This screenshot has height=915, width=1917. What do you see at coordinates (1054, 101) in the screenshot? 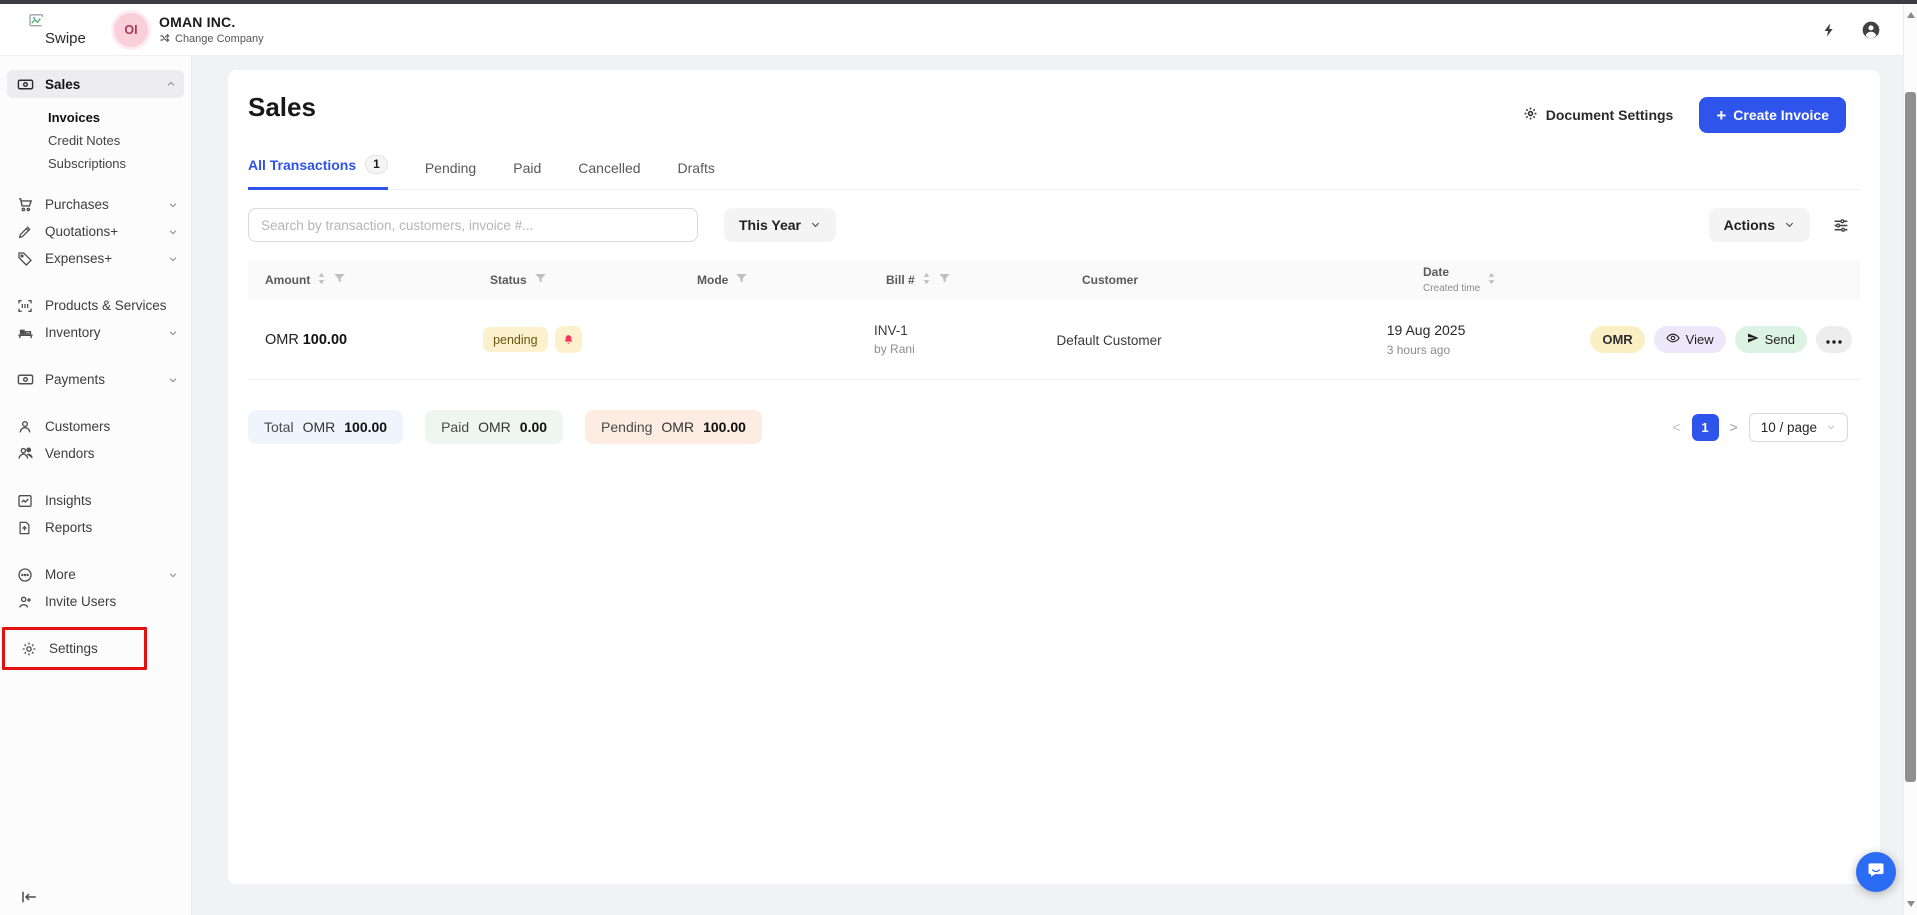
I see `card-header: Sales Document Settings + Create Invoice` at bounding box center [1054, 101].